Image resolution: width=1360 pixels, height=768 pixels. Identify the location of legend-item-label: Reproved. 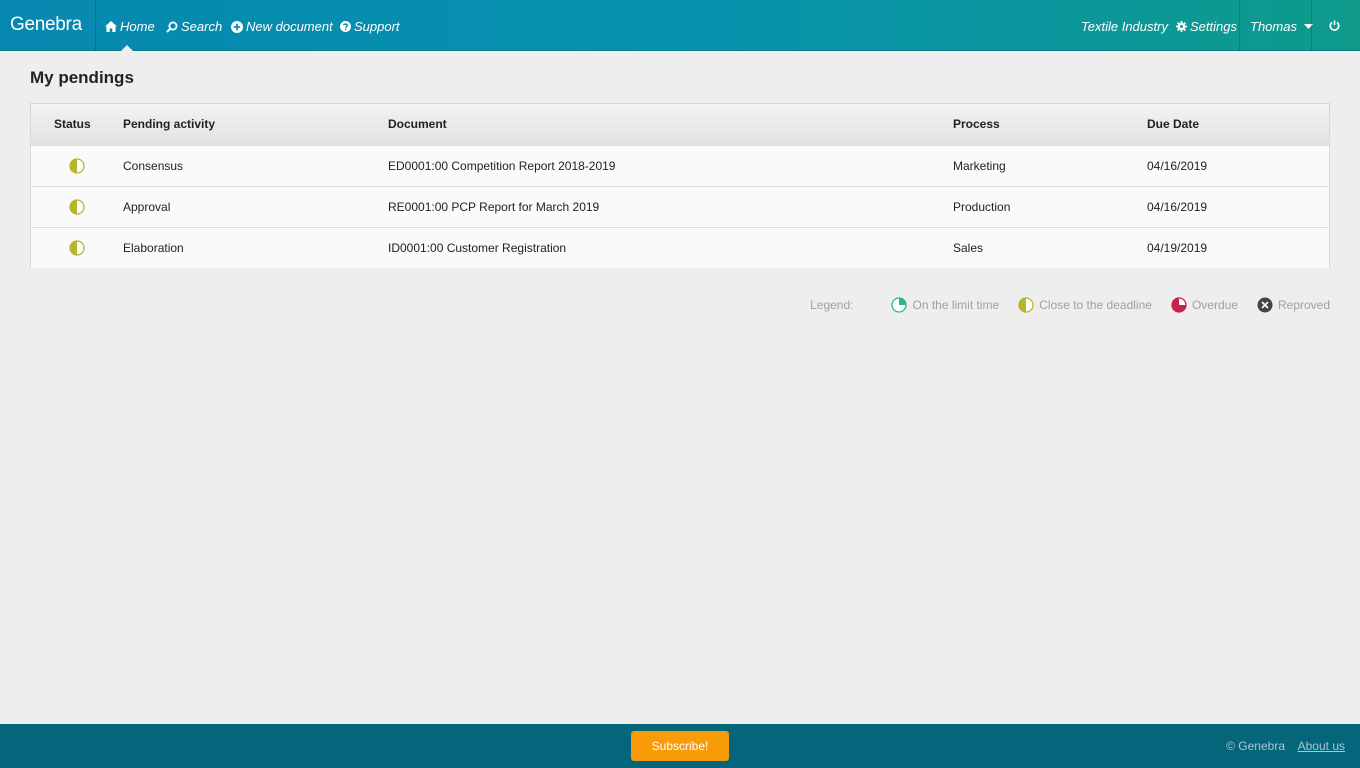
(1303, 305).